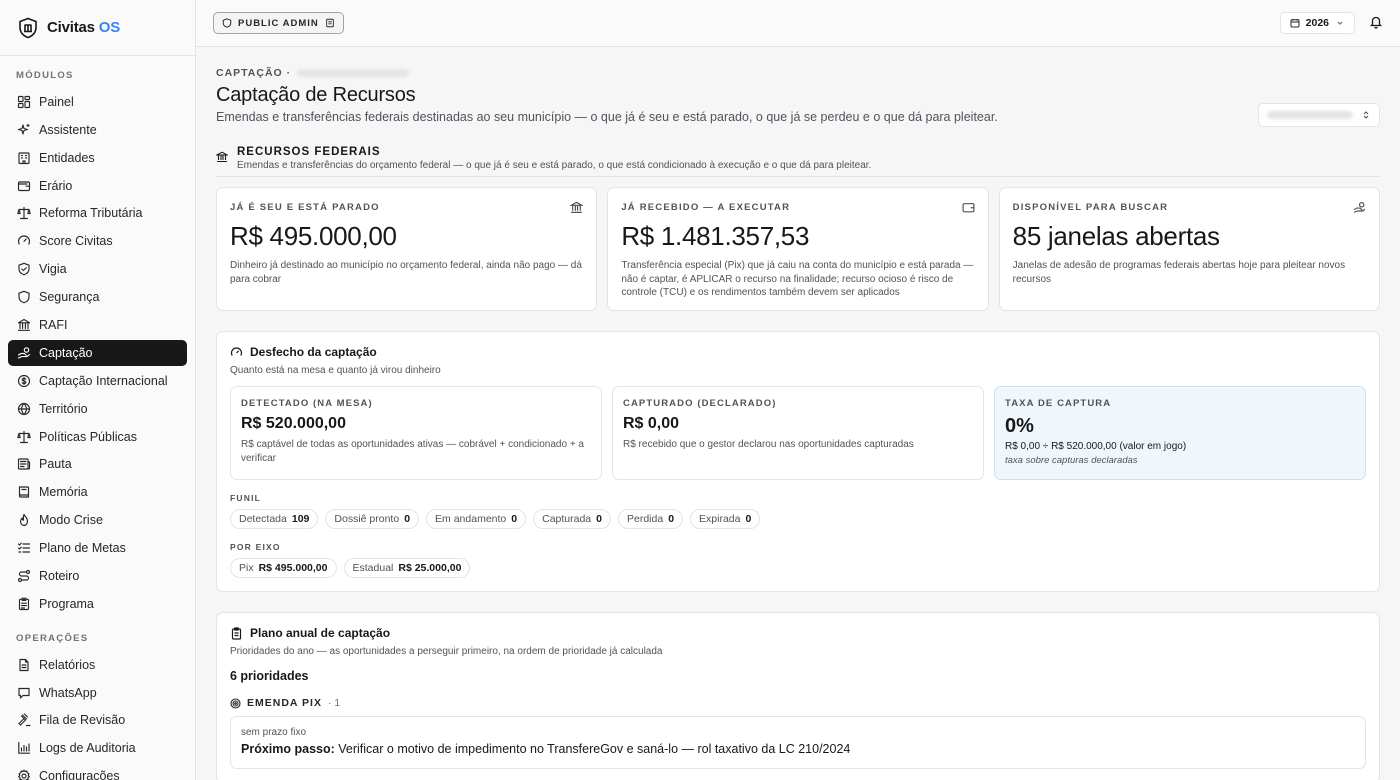  I want to click on book-icon, so click(24, 492).